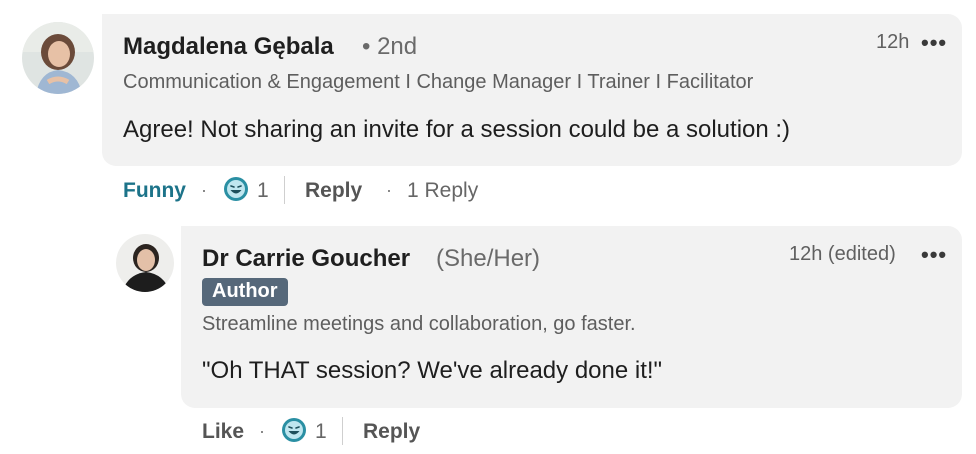  I want to click on avatar-carrie, so click(145, 263).